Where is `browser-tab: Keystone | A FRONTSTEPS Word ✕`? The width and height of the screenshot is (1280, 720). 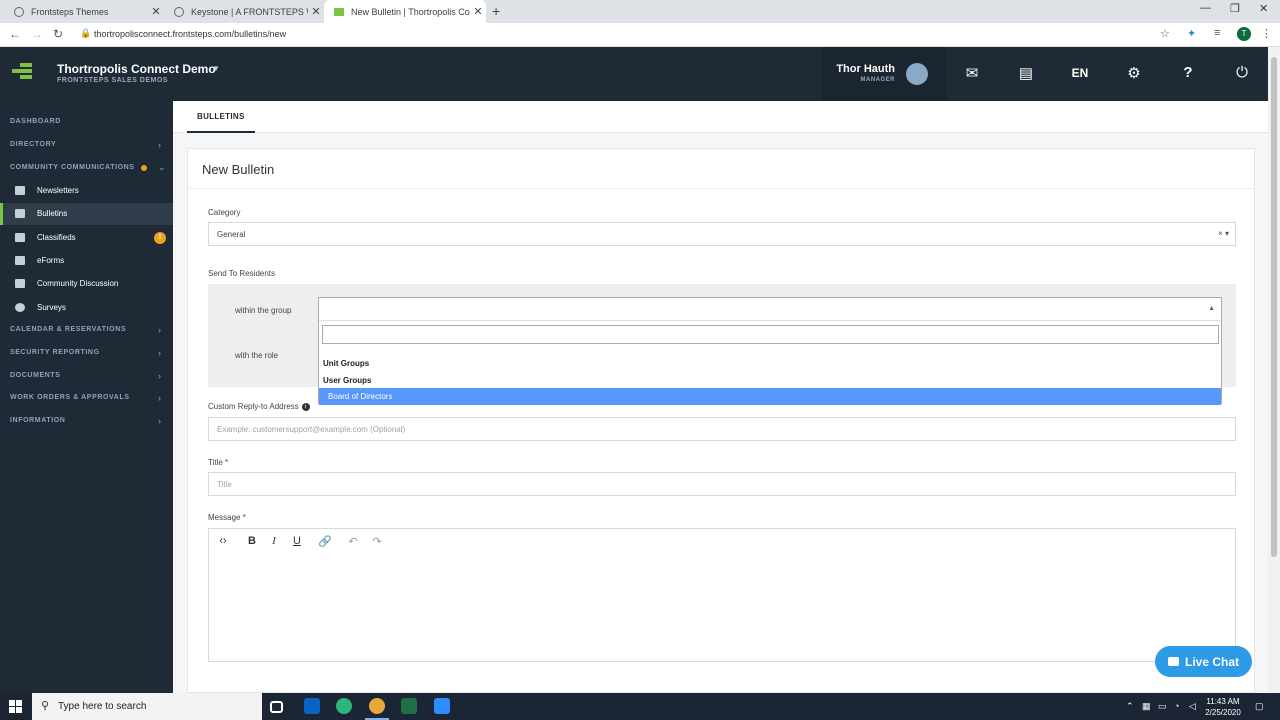 browser-tab: Keystone | A FRONTSTEPS Word ✕ is located at coordinates (244, 11).